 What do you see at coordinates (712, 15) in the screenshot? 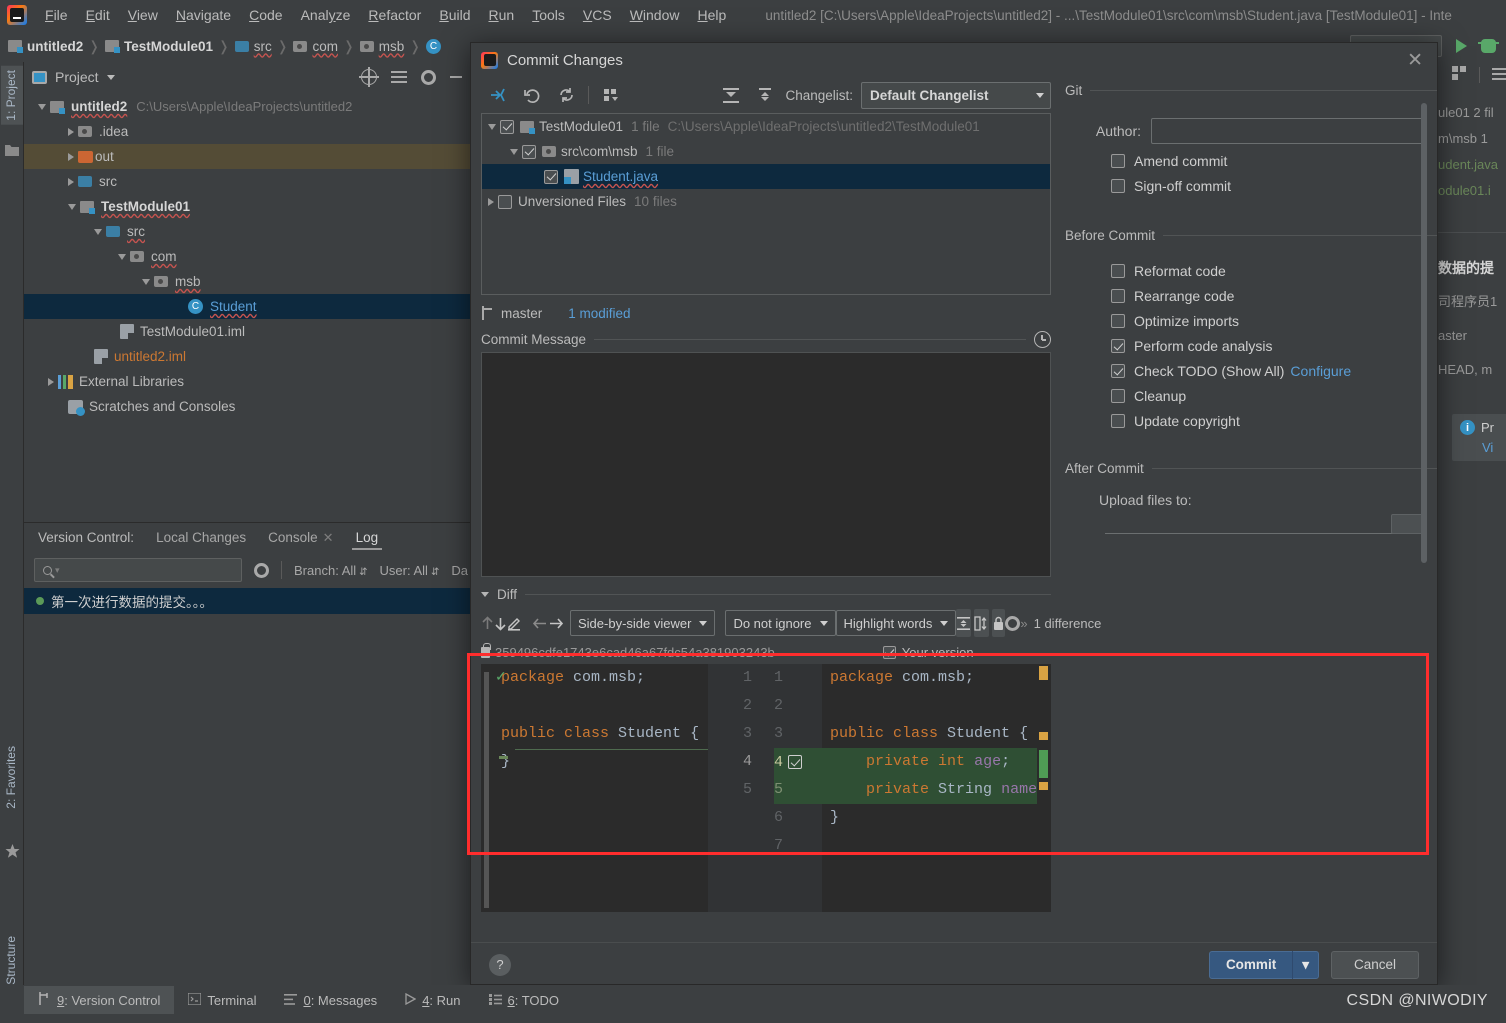
I see `menu-help: Help` at bounding box center [712, 15].